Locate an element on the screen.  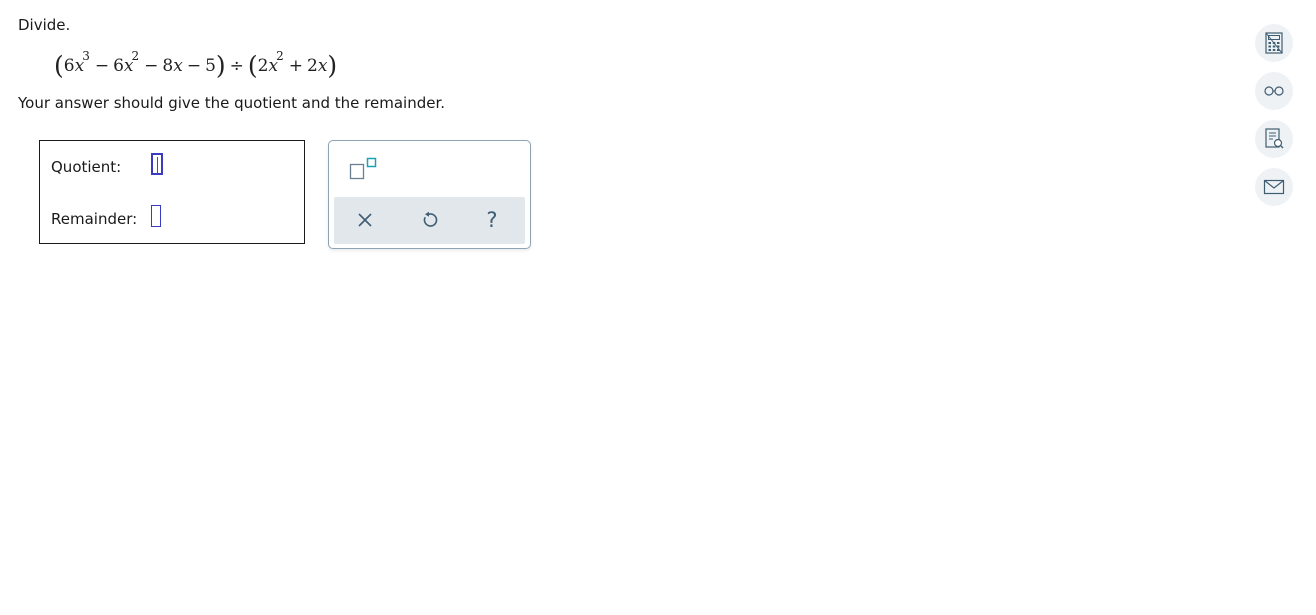
exponent-button is located at coordinates (364, 170).